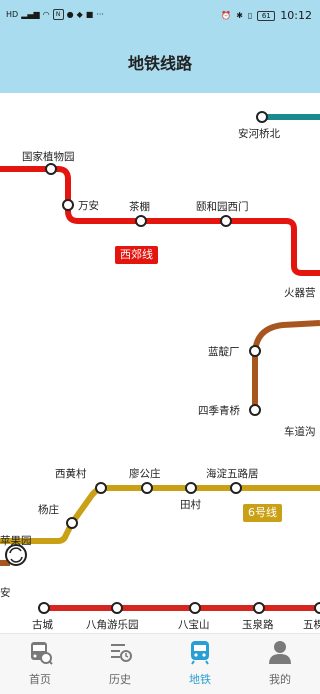 Image resolution: width=320 pixels, height=694 pixels. What do you see at coordinates (48, 157) in the screenshot?
I see `station-label: 国家植物园` at bounding box center [48, 157].